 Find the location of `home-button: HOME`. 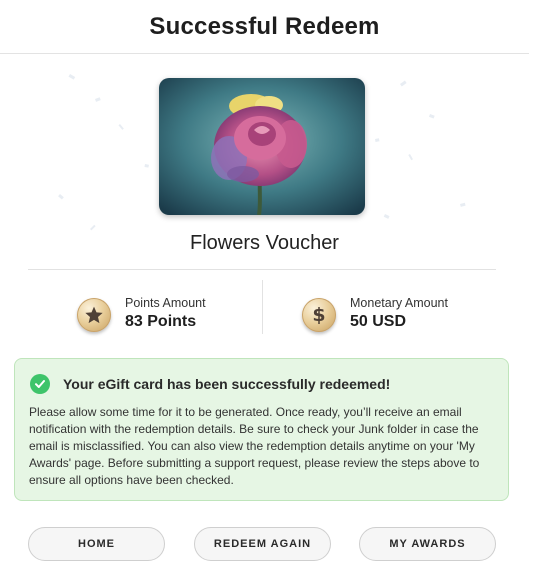

home-button: HOME is located at coordinates (96, 544).